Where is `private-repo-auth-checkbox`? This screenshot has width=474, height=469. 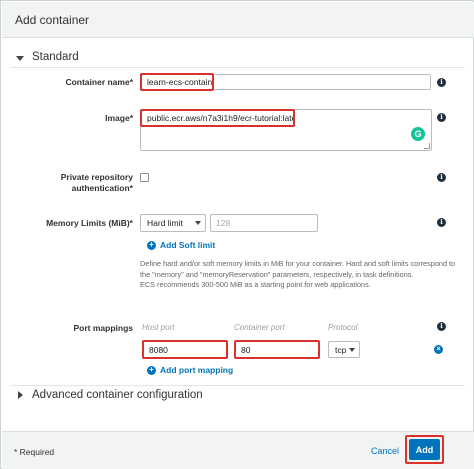
private-repo-auth-checkbox is located at coordinates (144, 177).